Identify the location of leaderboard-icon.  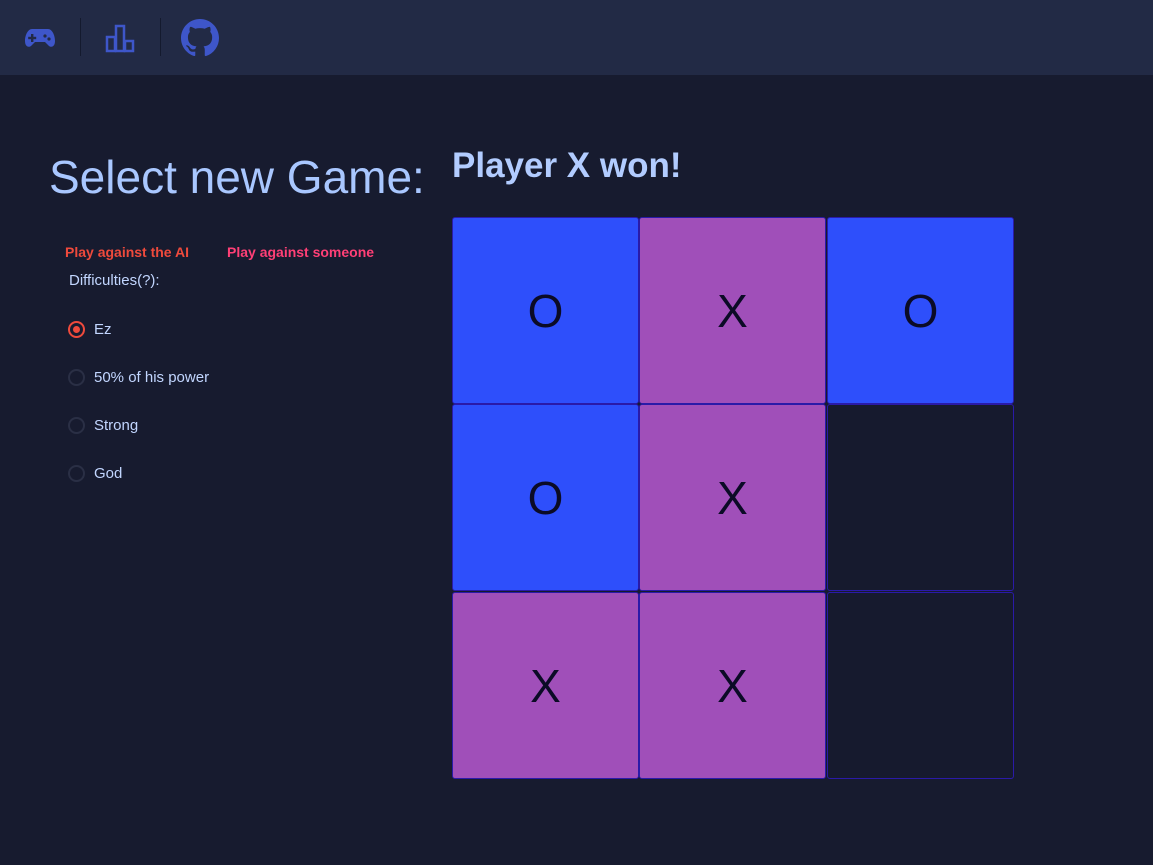
(120, 38).